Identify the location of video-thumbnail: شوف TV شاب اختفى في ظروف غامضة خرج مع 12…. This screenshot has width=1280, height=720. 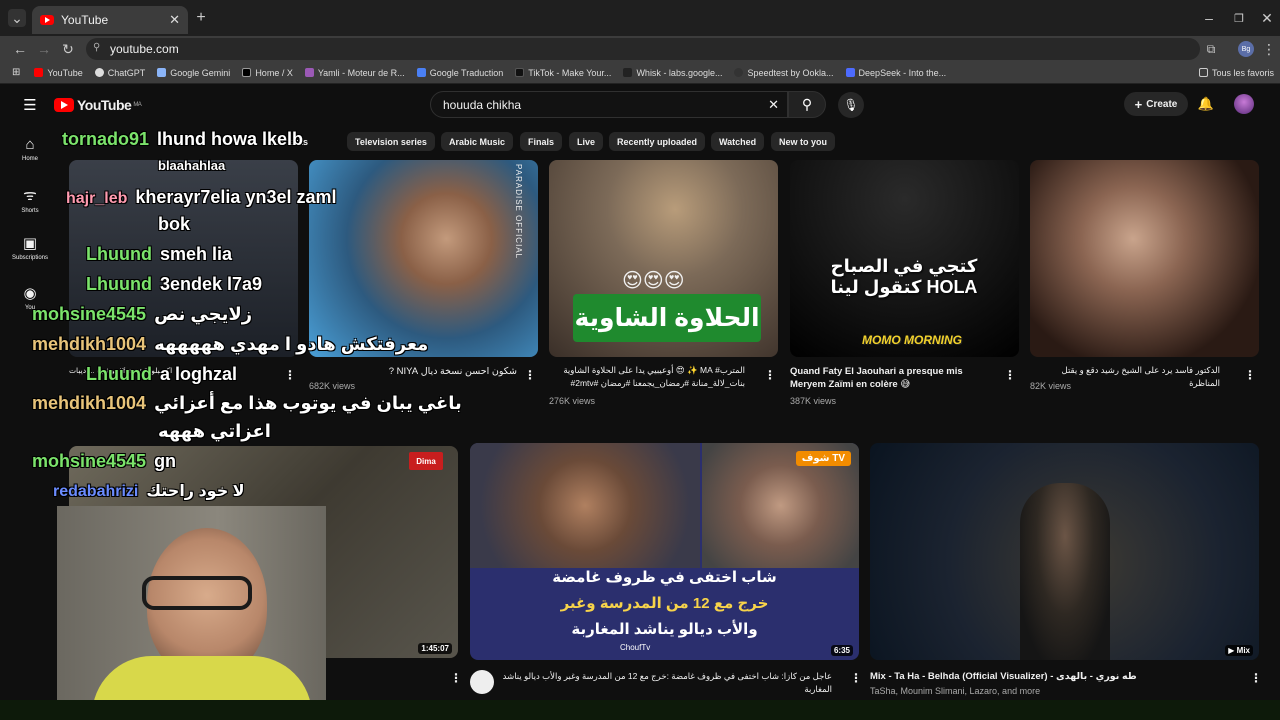
(664, 551).